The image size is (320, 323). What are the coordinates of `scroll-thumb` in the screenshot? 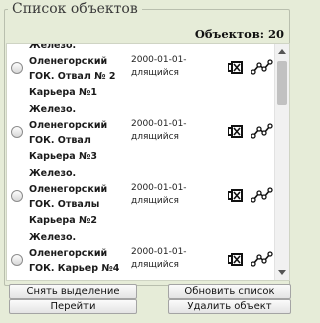 It's located at (282, 83).